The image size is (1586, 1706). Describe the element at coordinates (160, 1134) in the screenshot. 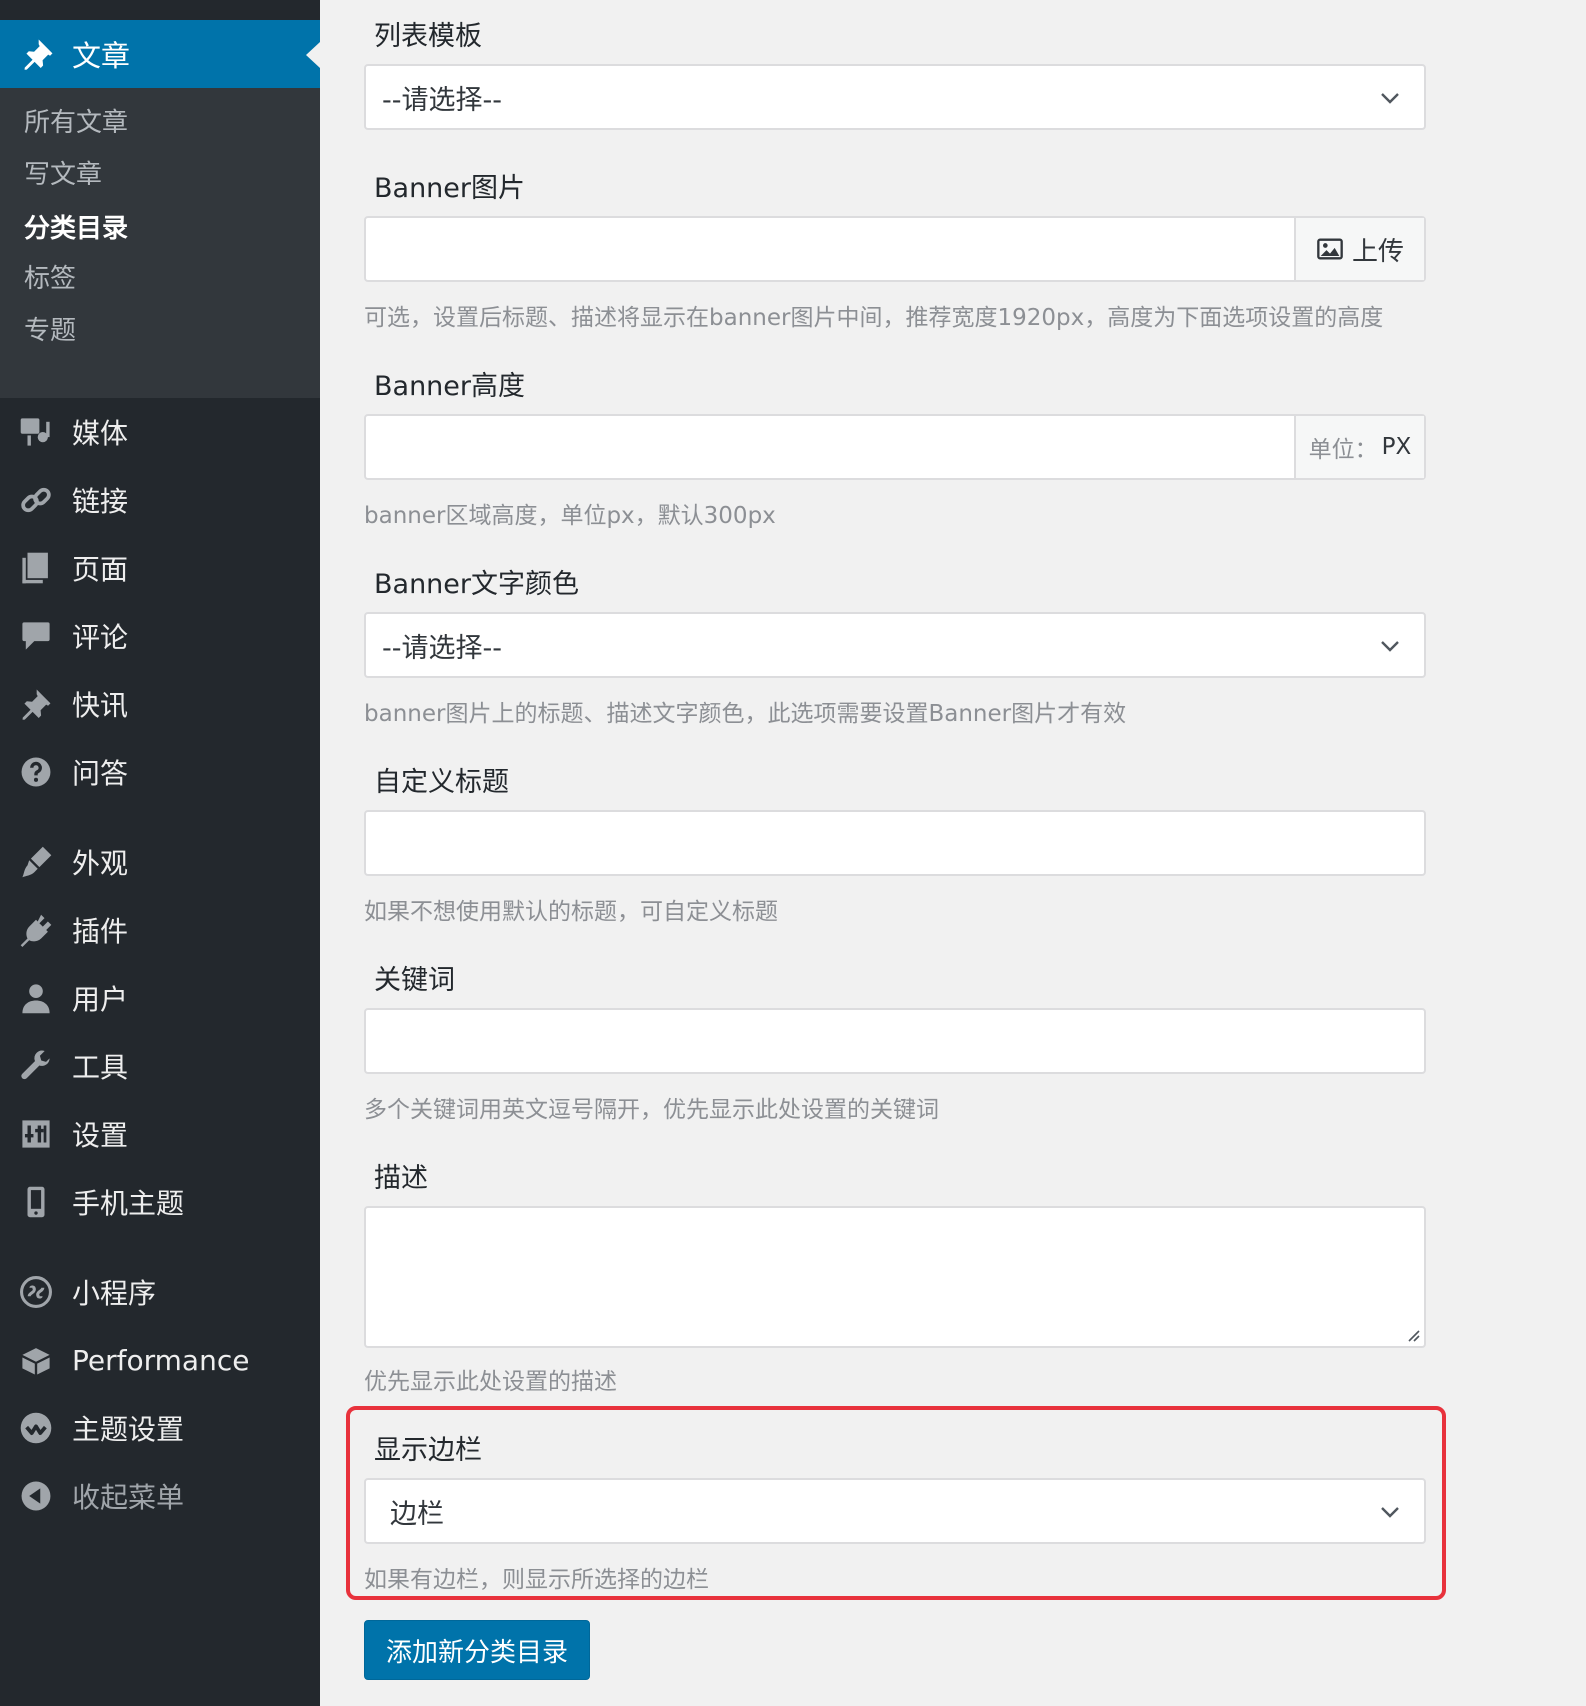

I see `menu-item-settings: 设置` at that location.